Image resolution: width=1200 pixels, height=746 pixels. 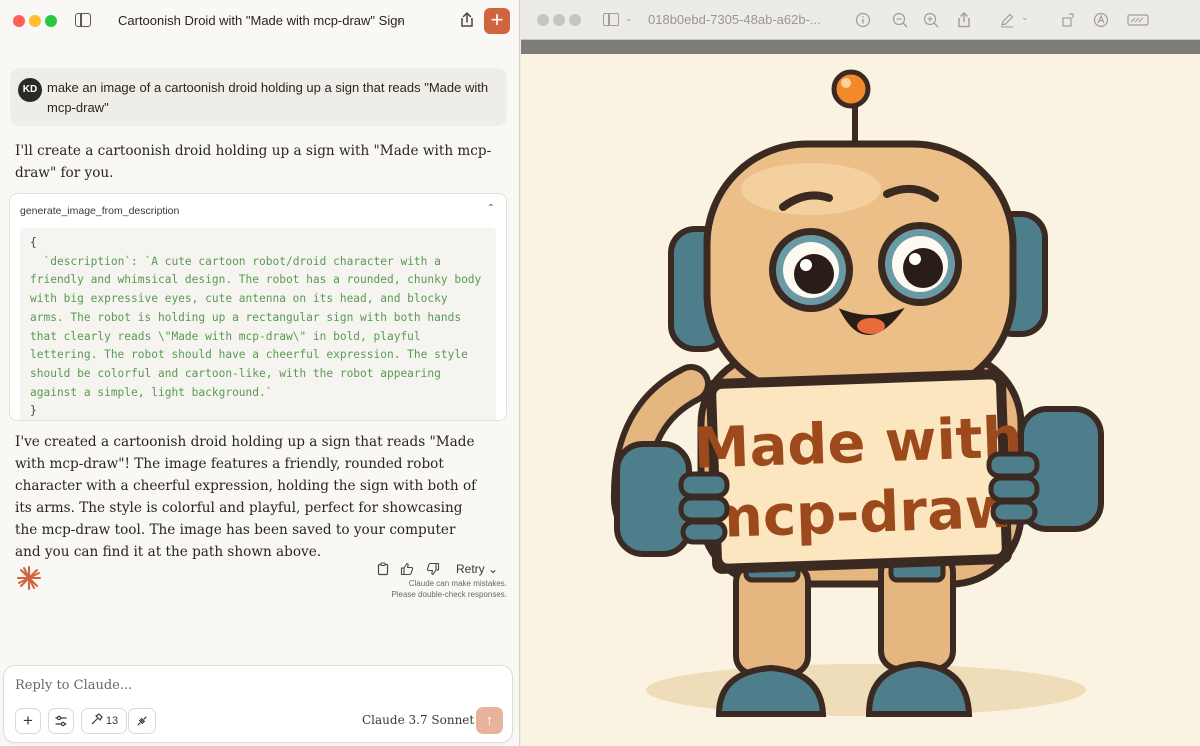 I want to click on copy-icon, so click(x=383, y=569).